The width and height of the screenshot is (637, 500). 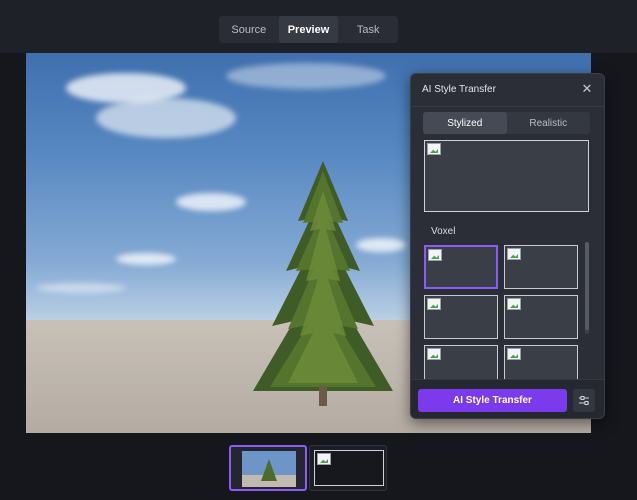 What do you see at coordinates (249, 29) in the screenshot?
I see `tab-source: Source` at bounding box center [249, 29].